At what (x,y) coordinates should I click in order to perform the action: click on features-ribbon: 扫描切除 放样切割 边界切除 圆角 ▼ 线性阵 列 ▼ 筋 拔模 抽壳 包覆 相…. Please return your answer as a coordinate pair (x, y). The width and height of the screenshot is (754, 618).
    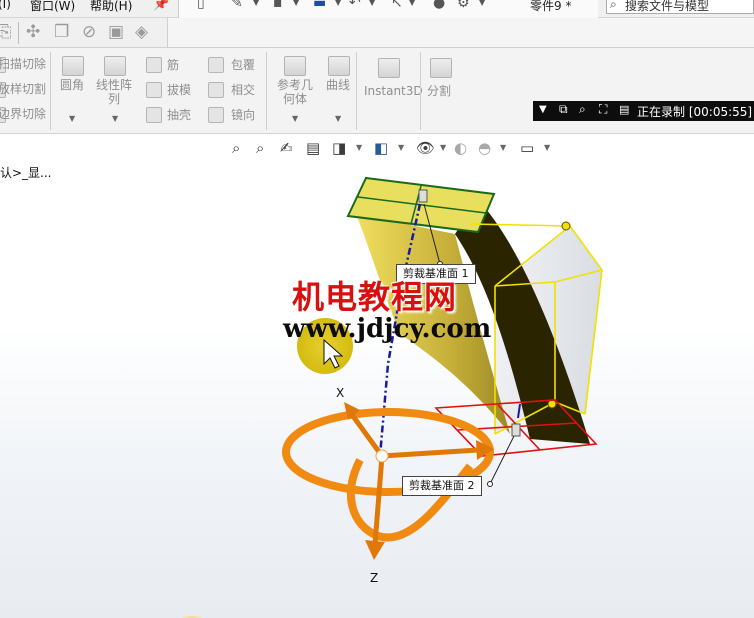
    Looking at the image, I should click on (377, 91).